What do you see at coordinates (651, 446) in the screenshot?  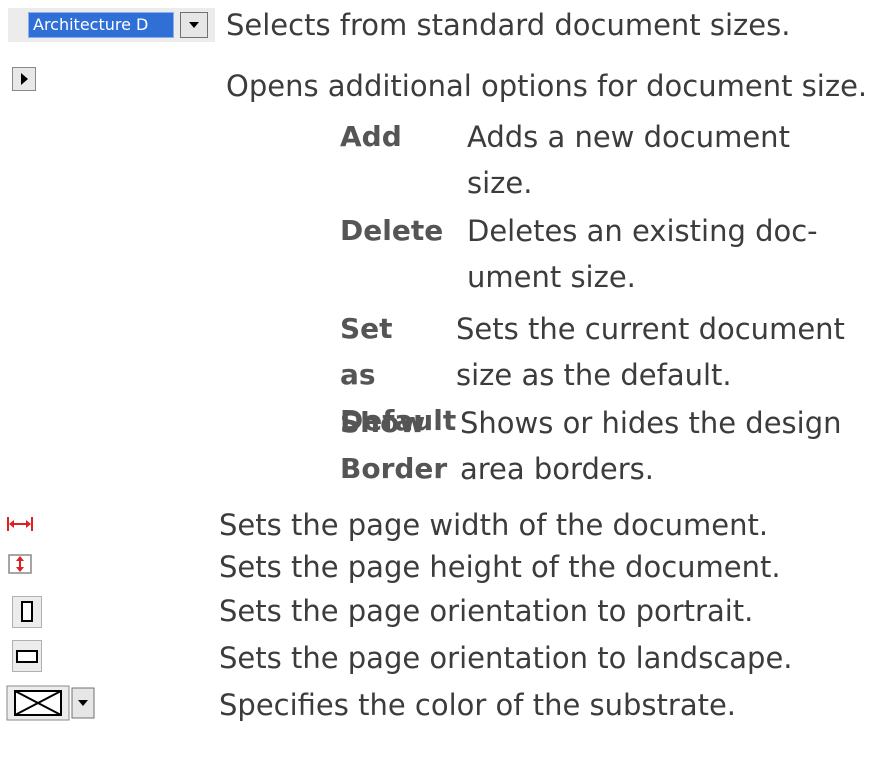 I see `show-border-description: Shows or hides the design area borders.` at bounding box center [651, 446].